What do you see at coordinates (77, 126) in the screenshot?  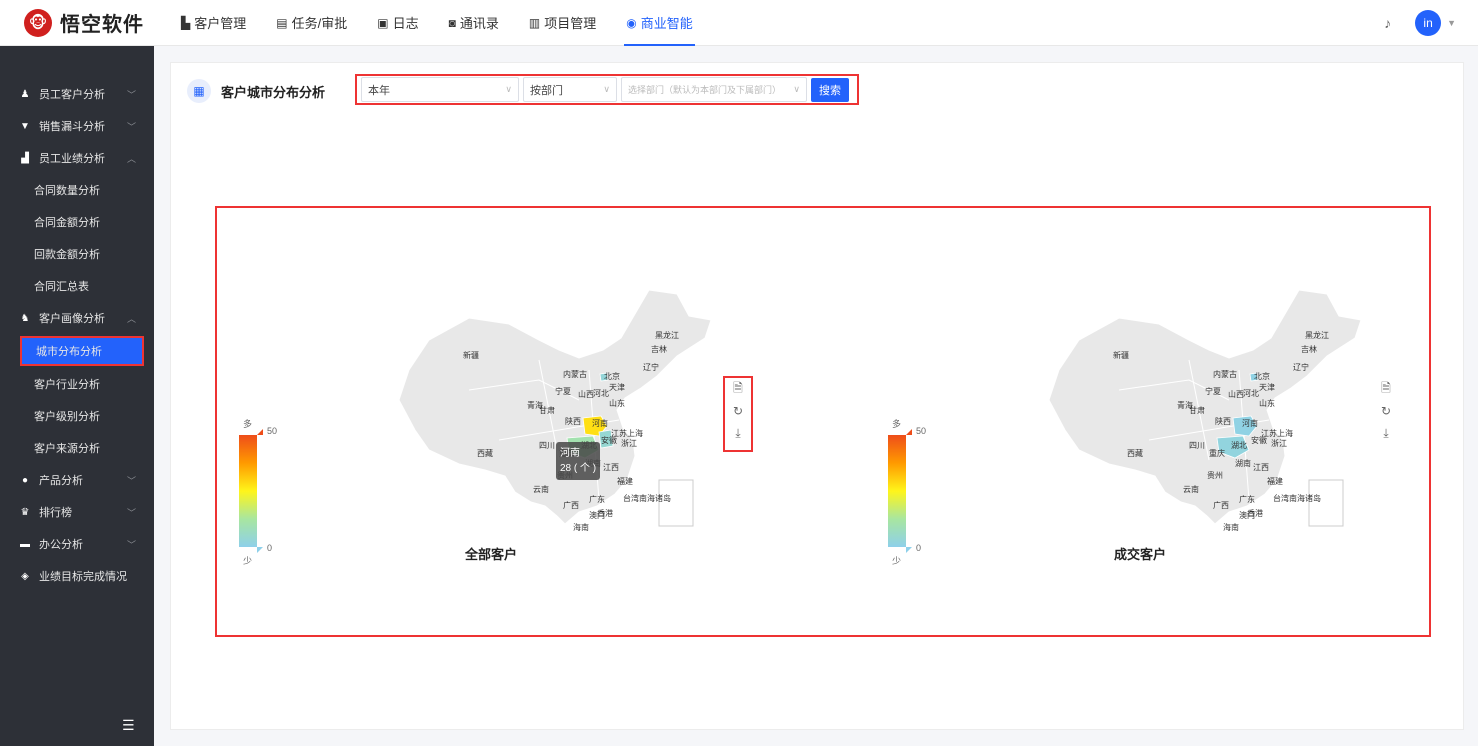 I see `sidebar-group-1: ▼ 销售漏斗分析 ﹀` at bounding box center [77, 126].